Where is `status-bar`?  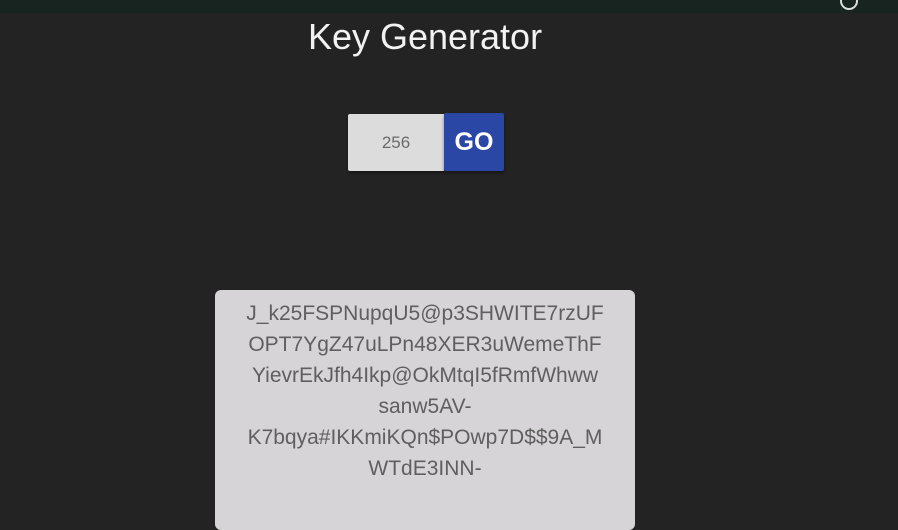
status-bar is located at coordinates (449, 6).